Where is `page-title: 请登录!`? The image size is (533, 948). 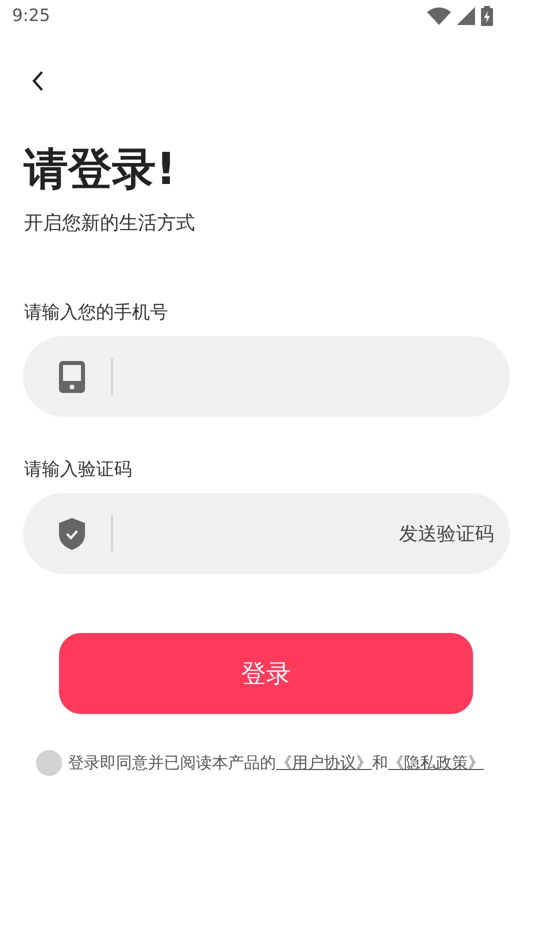 page-title: 请登录! is located at coordinates (101, 170).